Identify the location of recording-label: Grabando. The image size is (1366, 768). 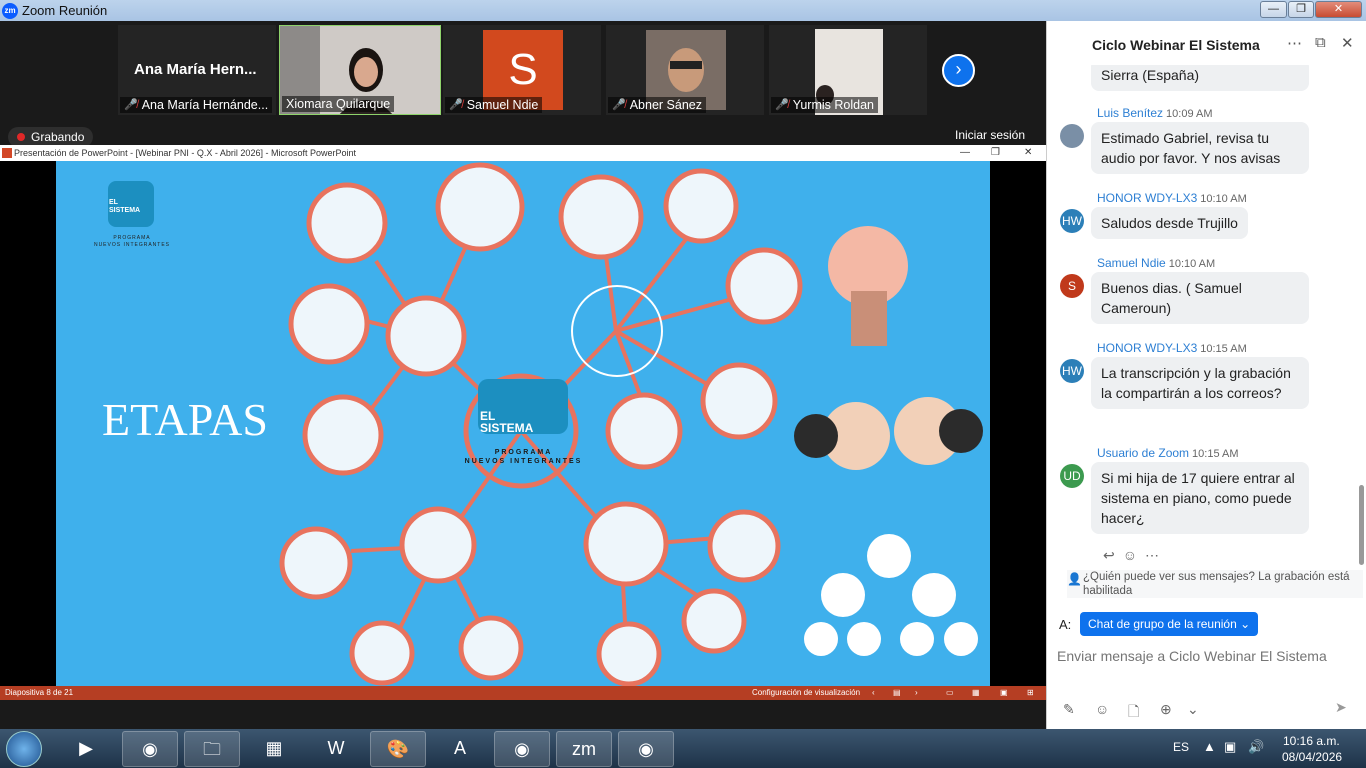
(58, 137).